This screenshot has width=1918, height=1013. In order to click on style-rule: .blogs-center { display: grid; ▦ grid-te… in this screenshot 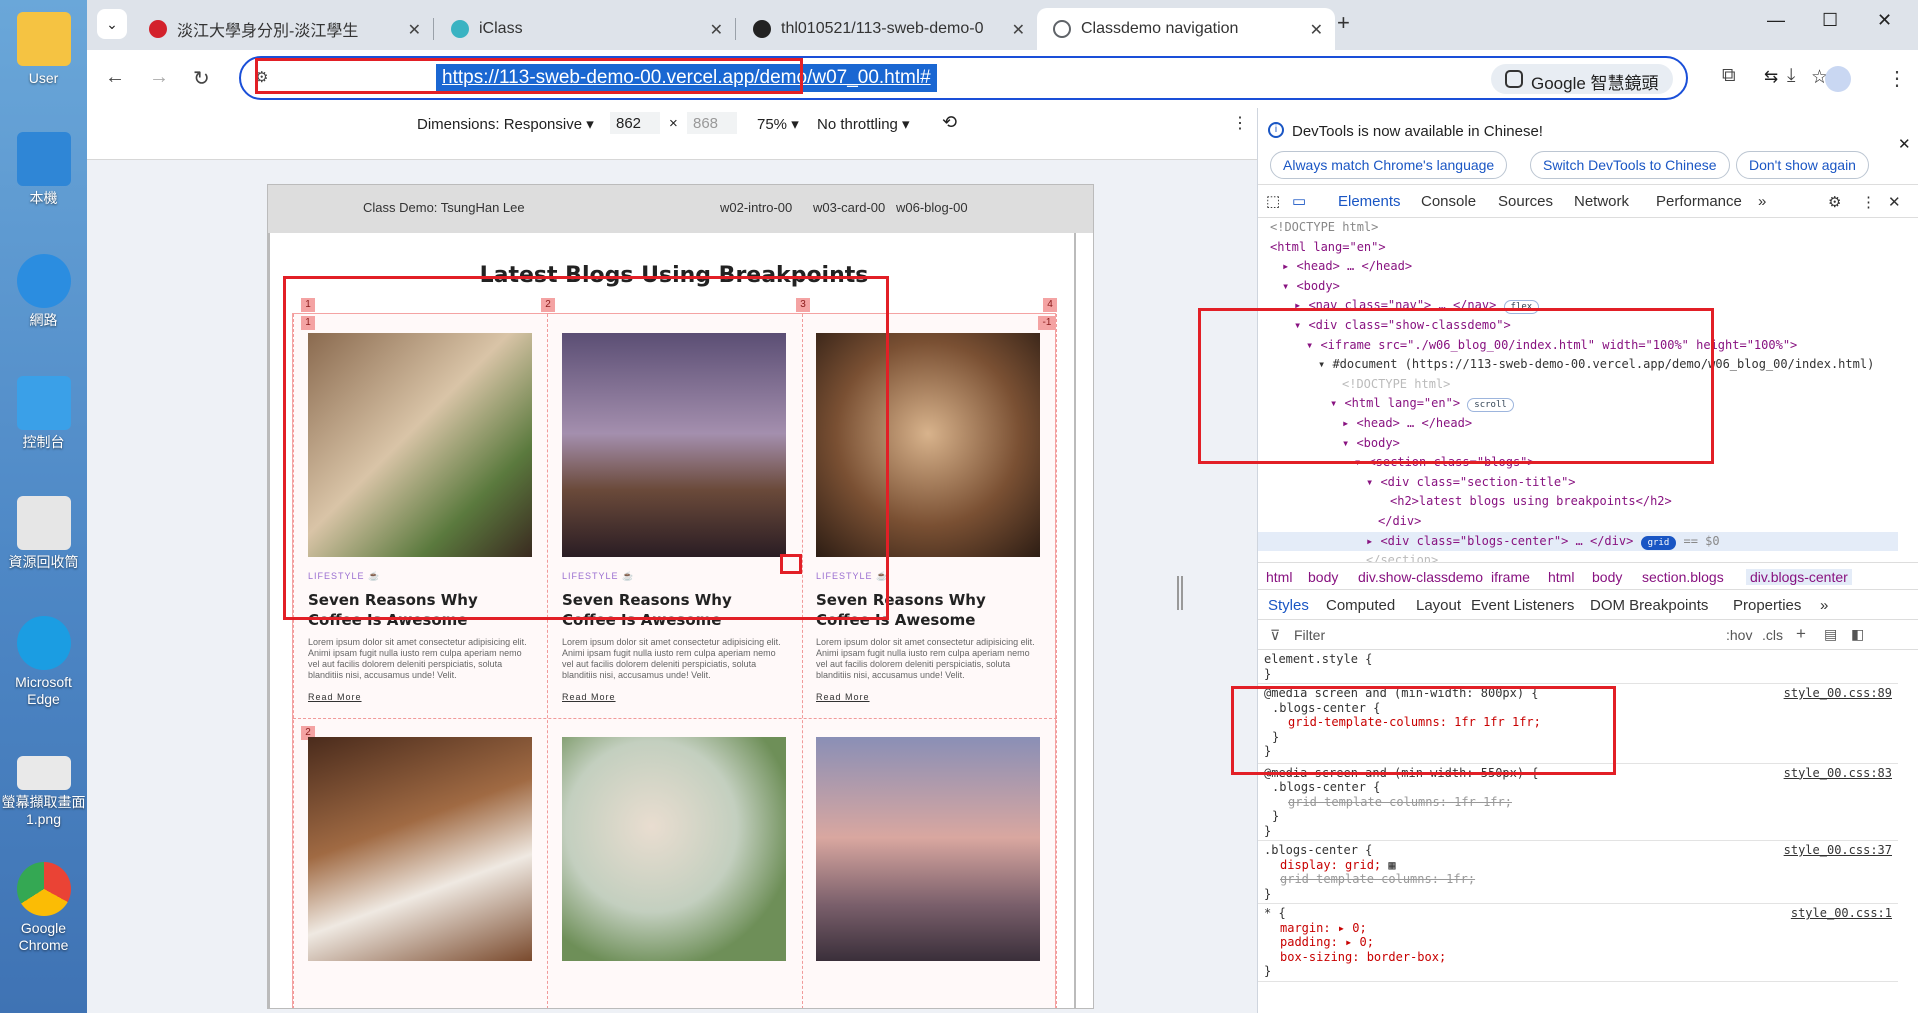, I will do `click(1578, 872)`.